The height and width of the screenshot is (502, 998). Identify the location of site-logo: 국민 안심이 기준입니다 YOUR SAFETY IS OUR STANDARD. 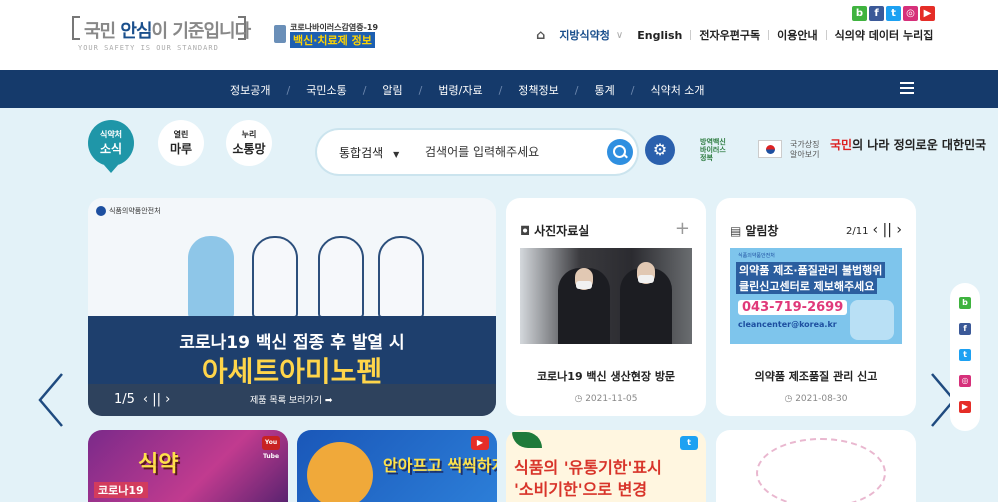
(161, 34).